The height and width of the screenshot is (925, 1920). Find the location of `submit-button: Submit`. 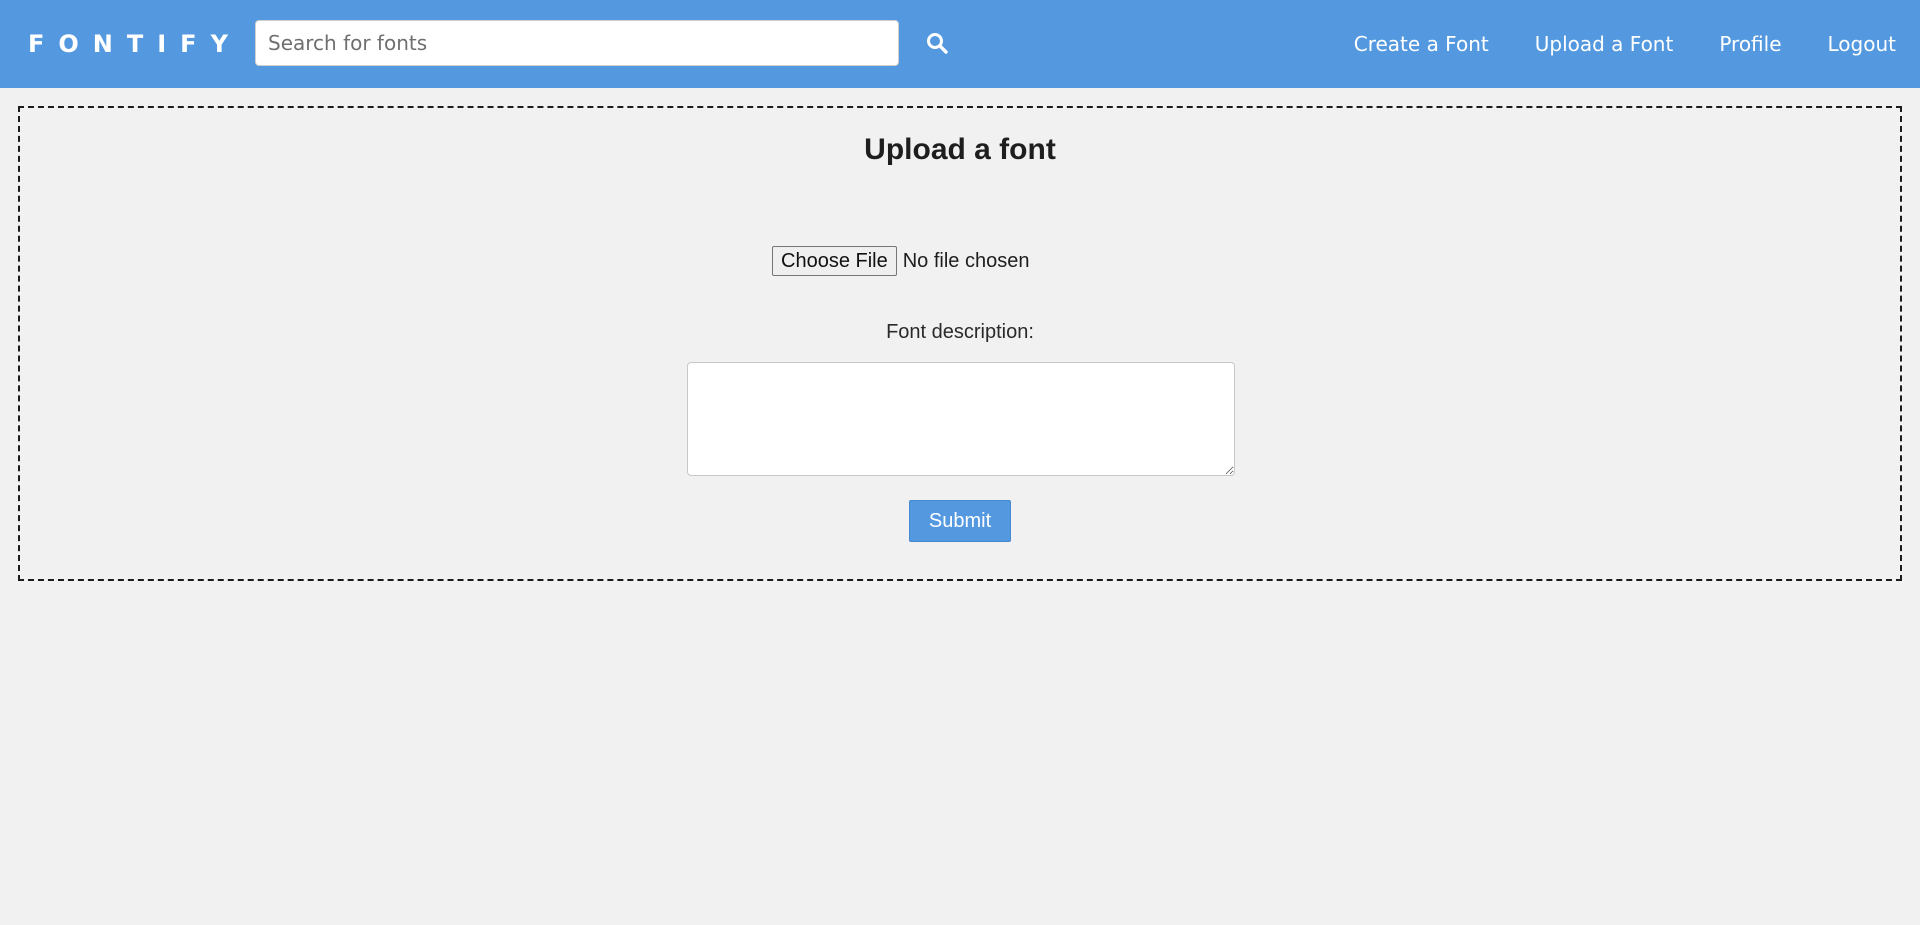

submit-button: Submit is located at coordinates (960, 521).